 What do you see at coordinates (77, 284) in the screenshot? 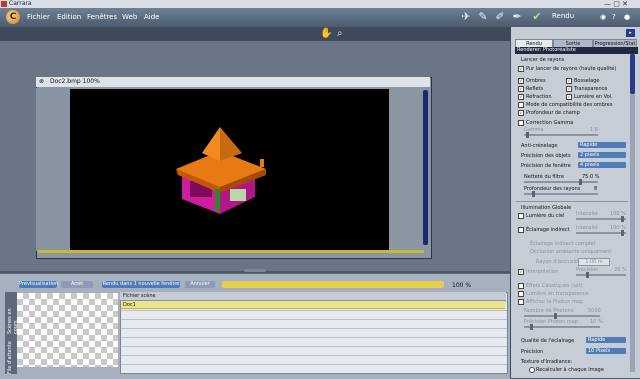
I see `stop-button: Arrêt` at bounding box center [77, 284].